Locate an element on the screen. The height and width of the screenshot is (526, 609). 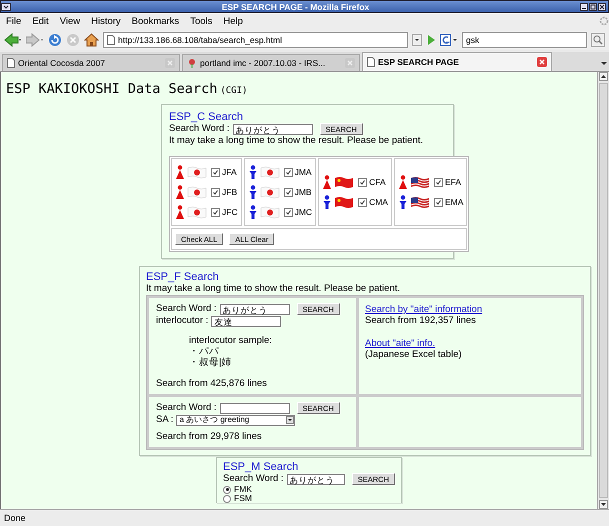
about-aite-link: About "aite" info. is located at coordinates (400, 343).